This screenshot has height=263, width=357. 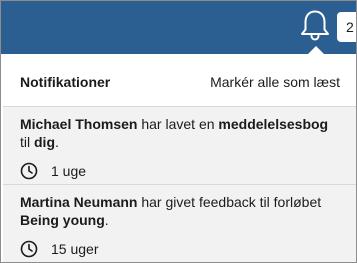 I want to click on notification-time-label: 15 uger, so click(x=75, y=249).